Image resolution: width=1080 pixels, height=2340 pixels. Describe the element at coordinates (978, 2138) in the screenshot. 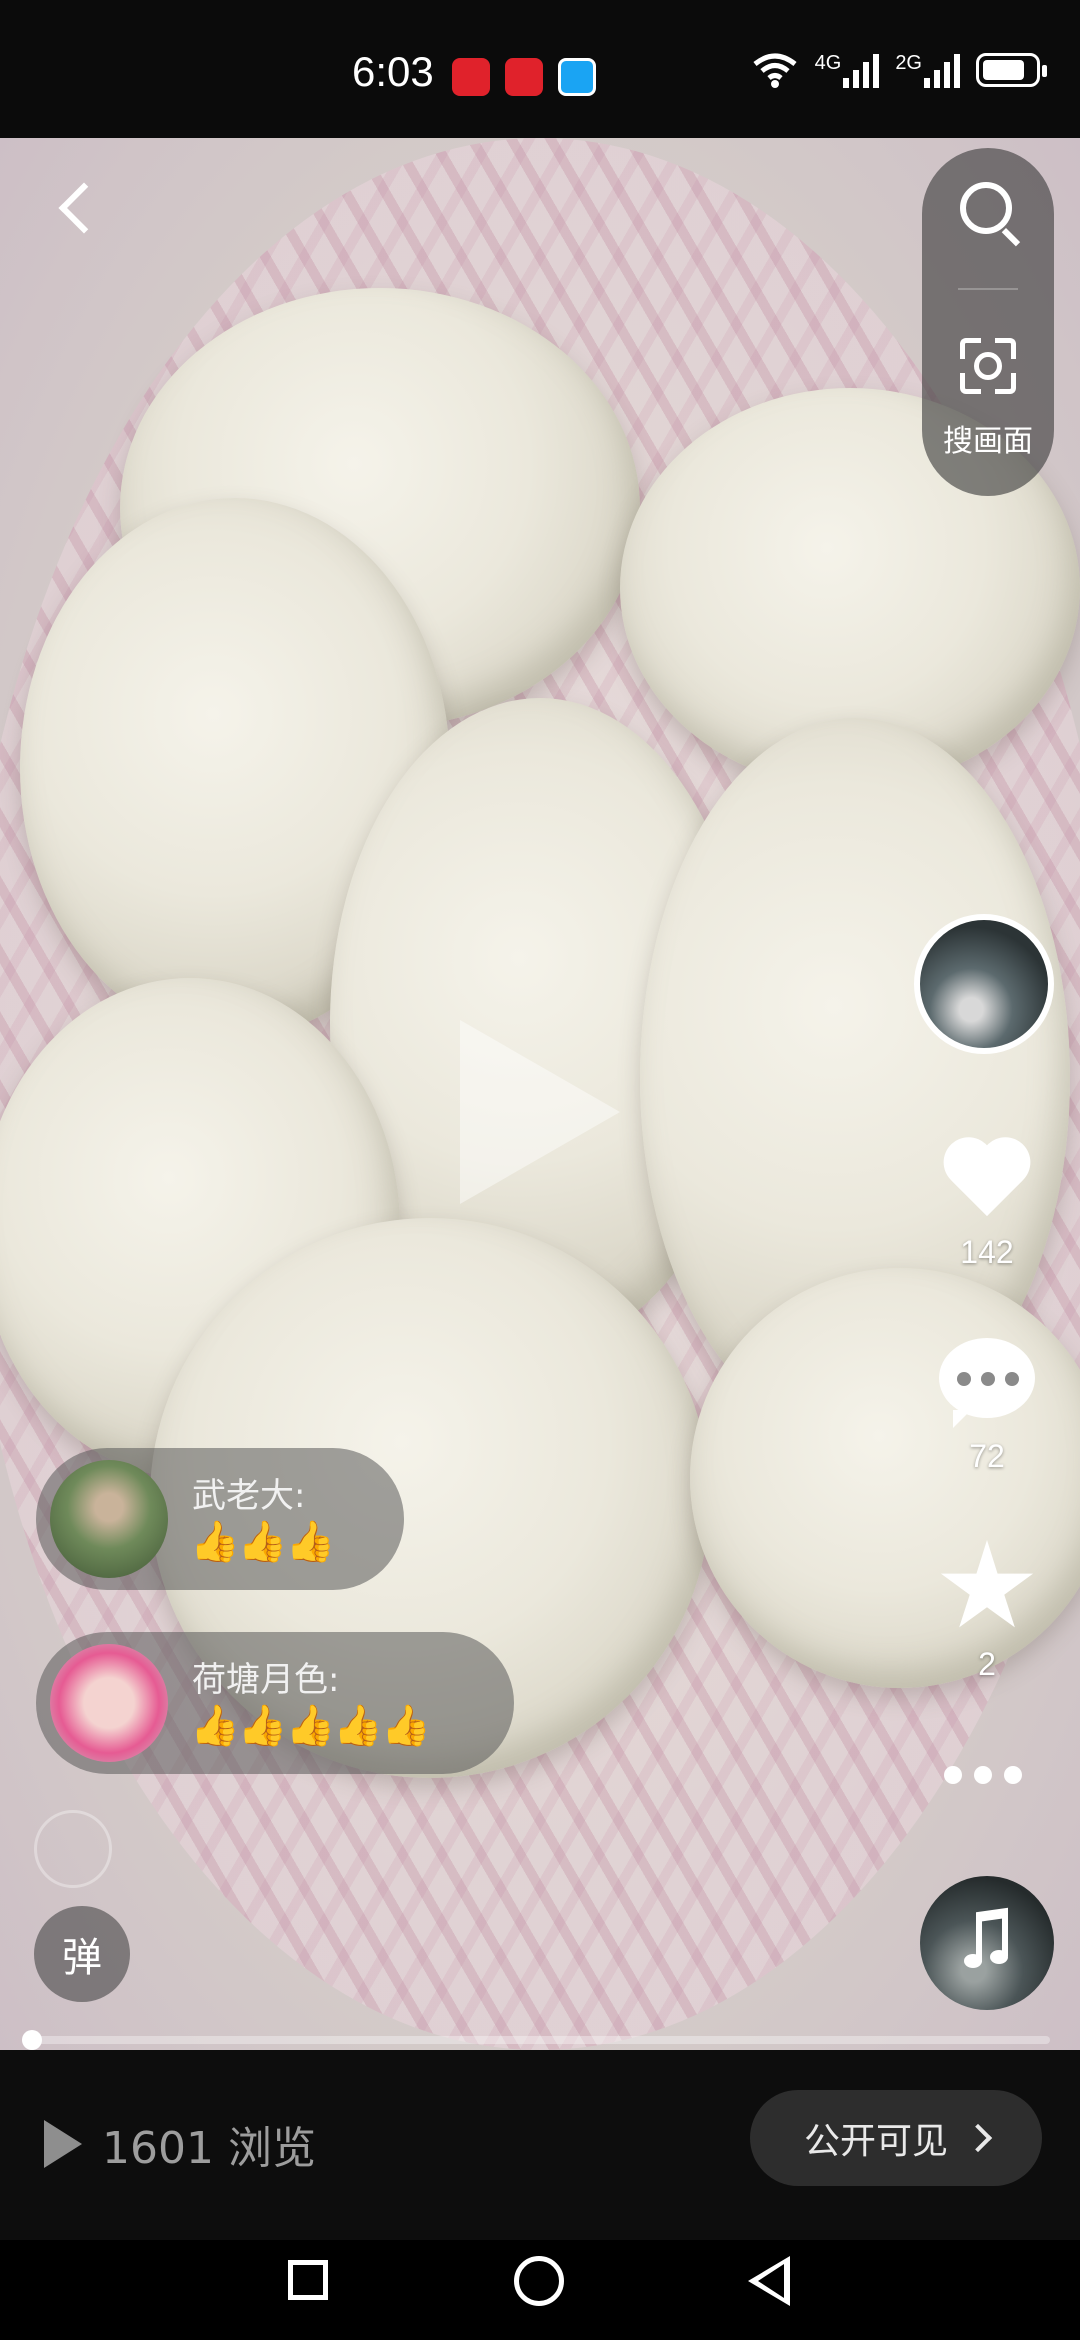

I see `chevron-right-icon` at that location.